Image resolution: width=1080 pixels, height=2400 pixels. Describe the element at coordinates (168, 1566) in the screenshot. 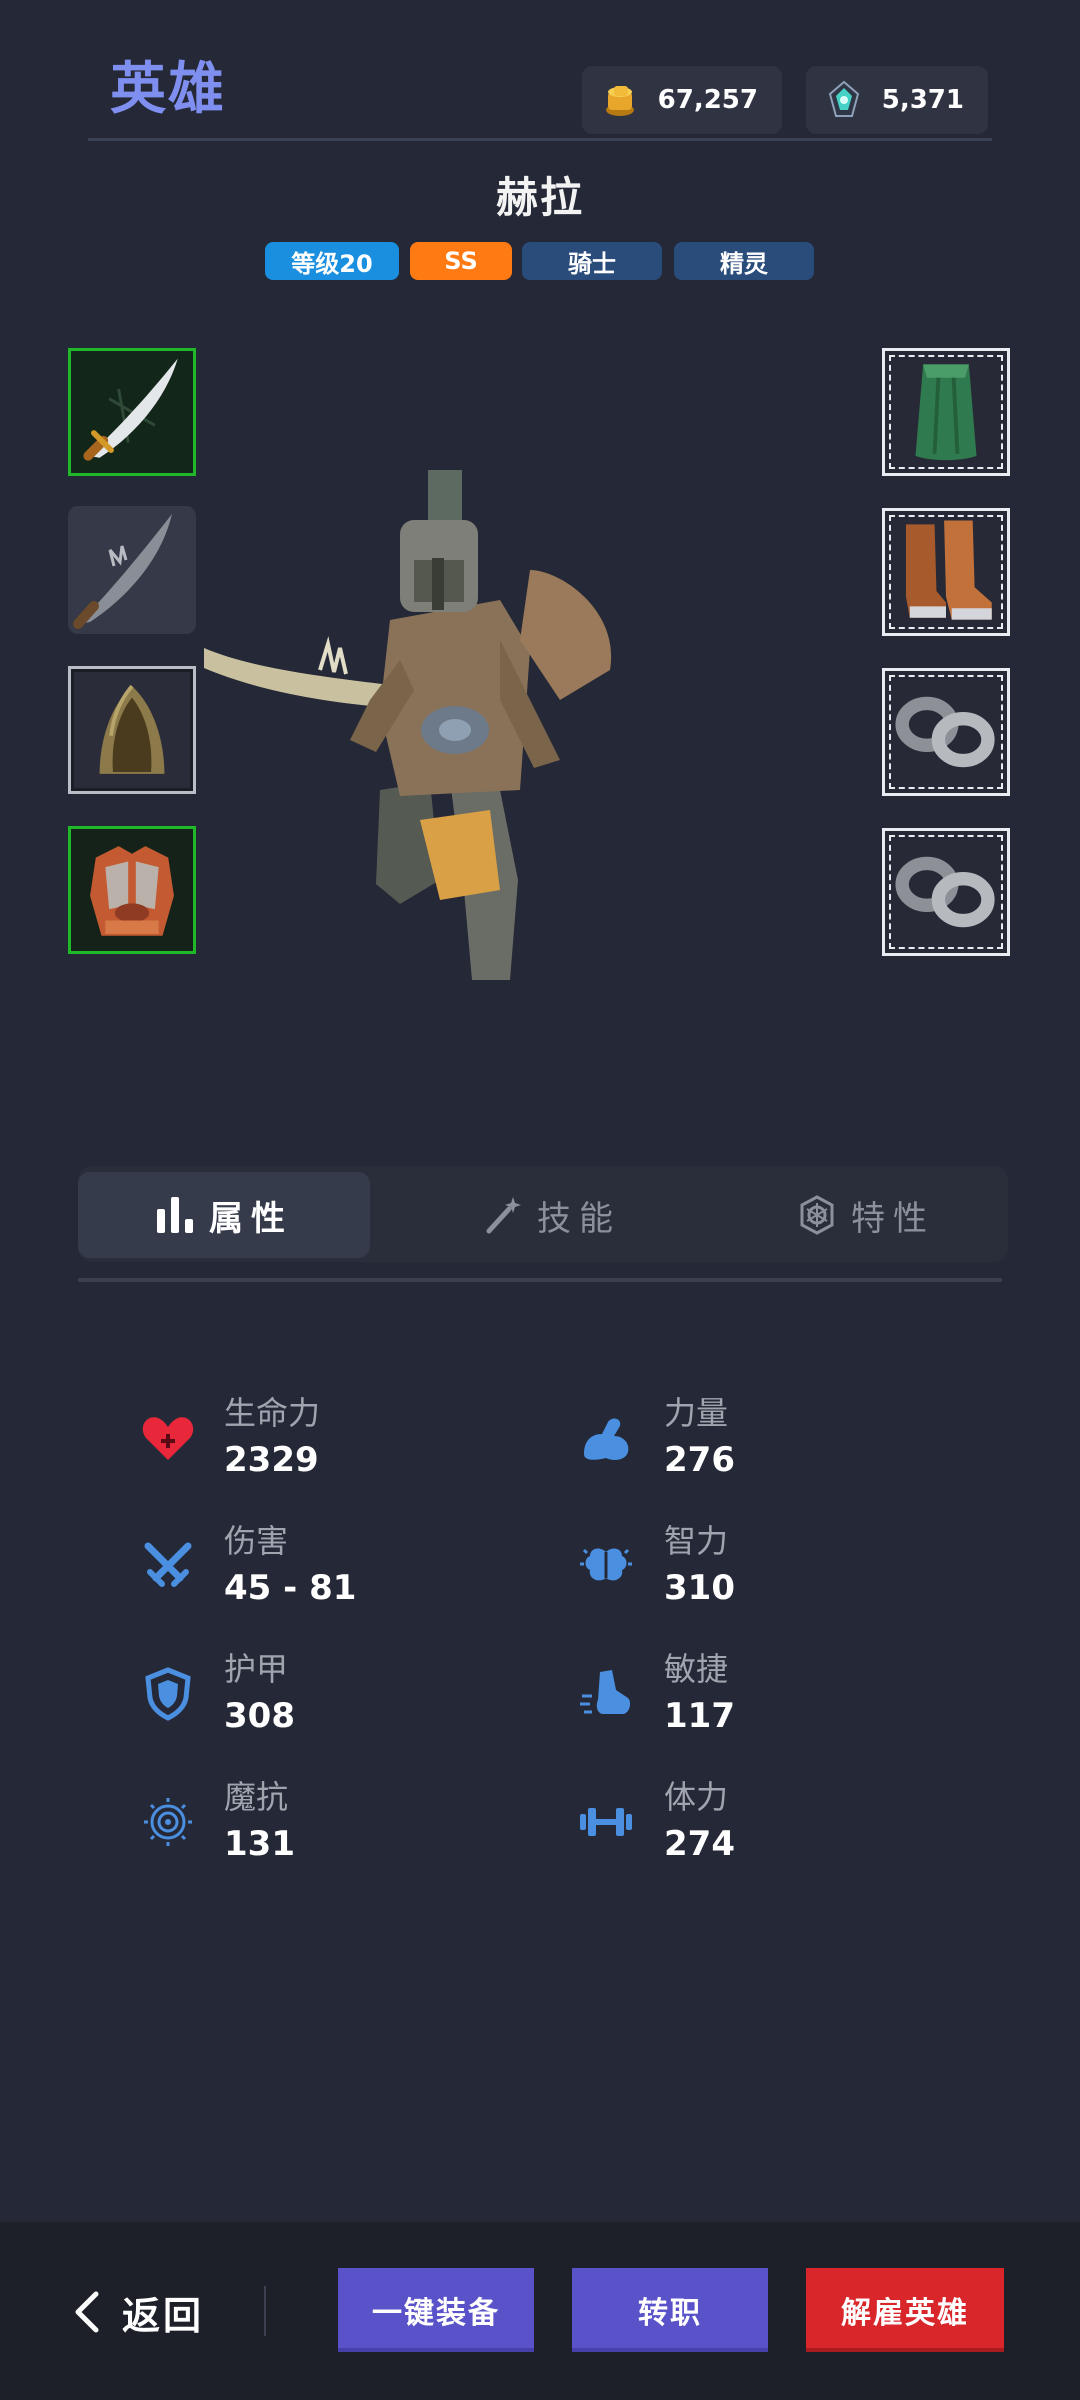

I see `crossed-swords-icon` at that location.